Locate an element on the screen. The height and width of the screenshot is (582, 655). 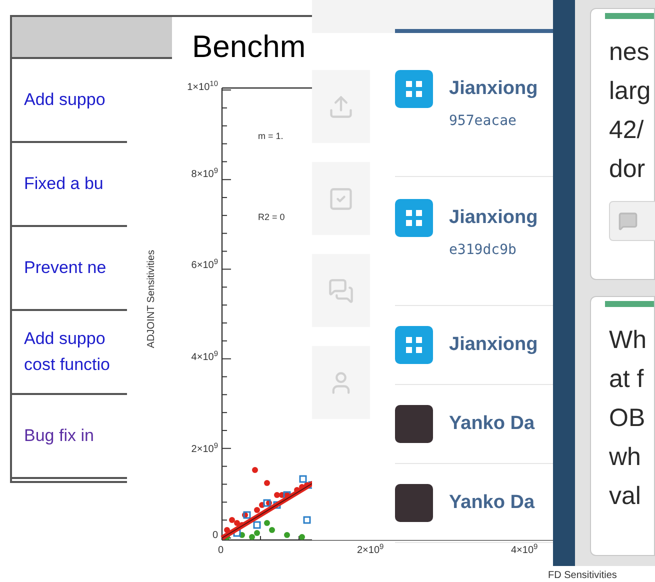
y-tick-label: 0 is located at coordinates (215, 536).